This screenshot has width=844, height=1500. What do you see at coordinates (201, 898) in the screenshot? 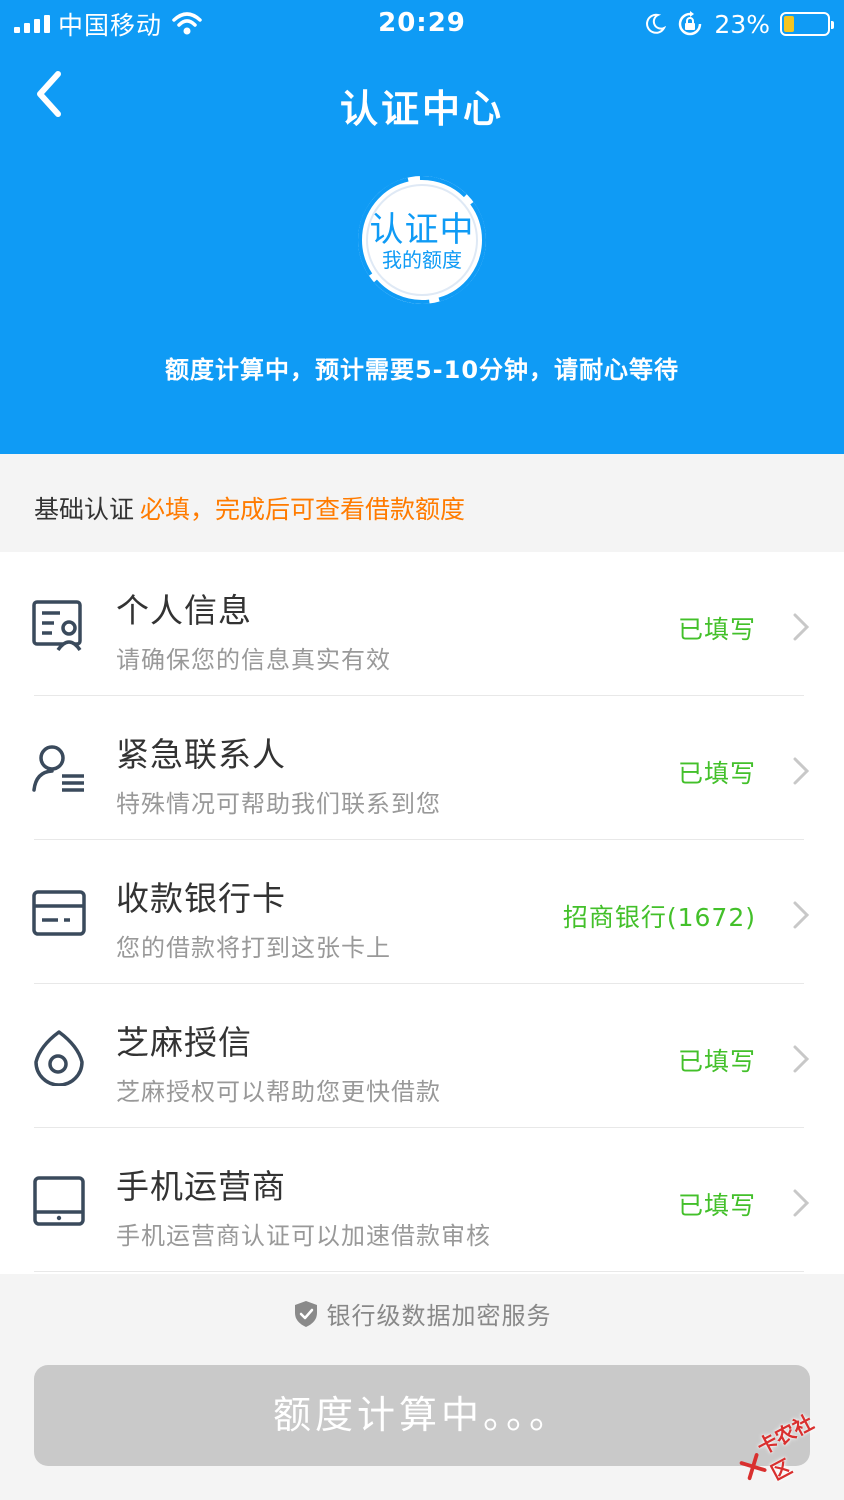
I see `item-title: 收款银行卡` at bounding box center [201, 898].